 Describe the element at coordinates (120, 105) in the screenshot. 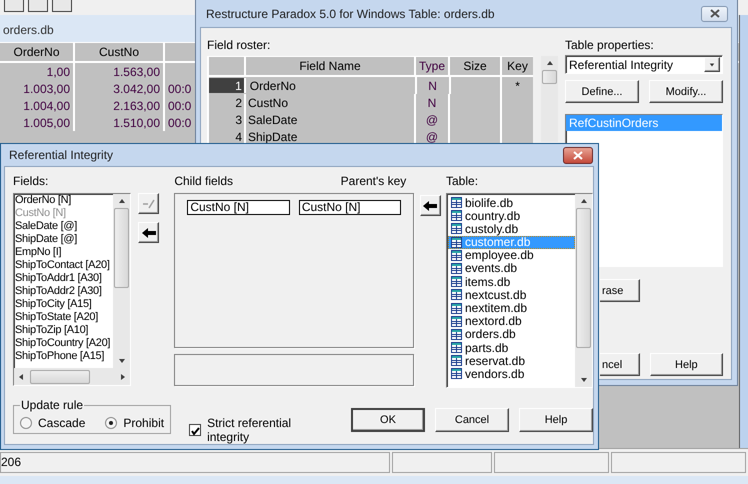

I see `table-cell: 2.163,00` at that location.